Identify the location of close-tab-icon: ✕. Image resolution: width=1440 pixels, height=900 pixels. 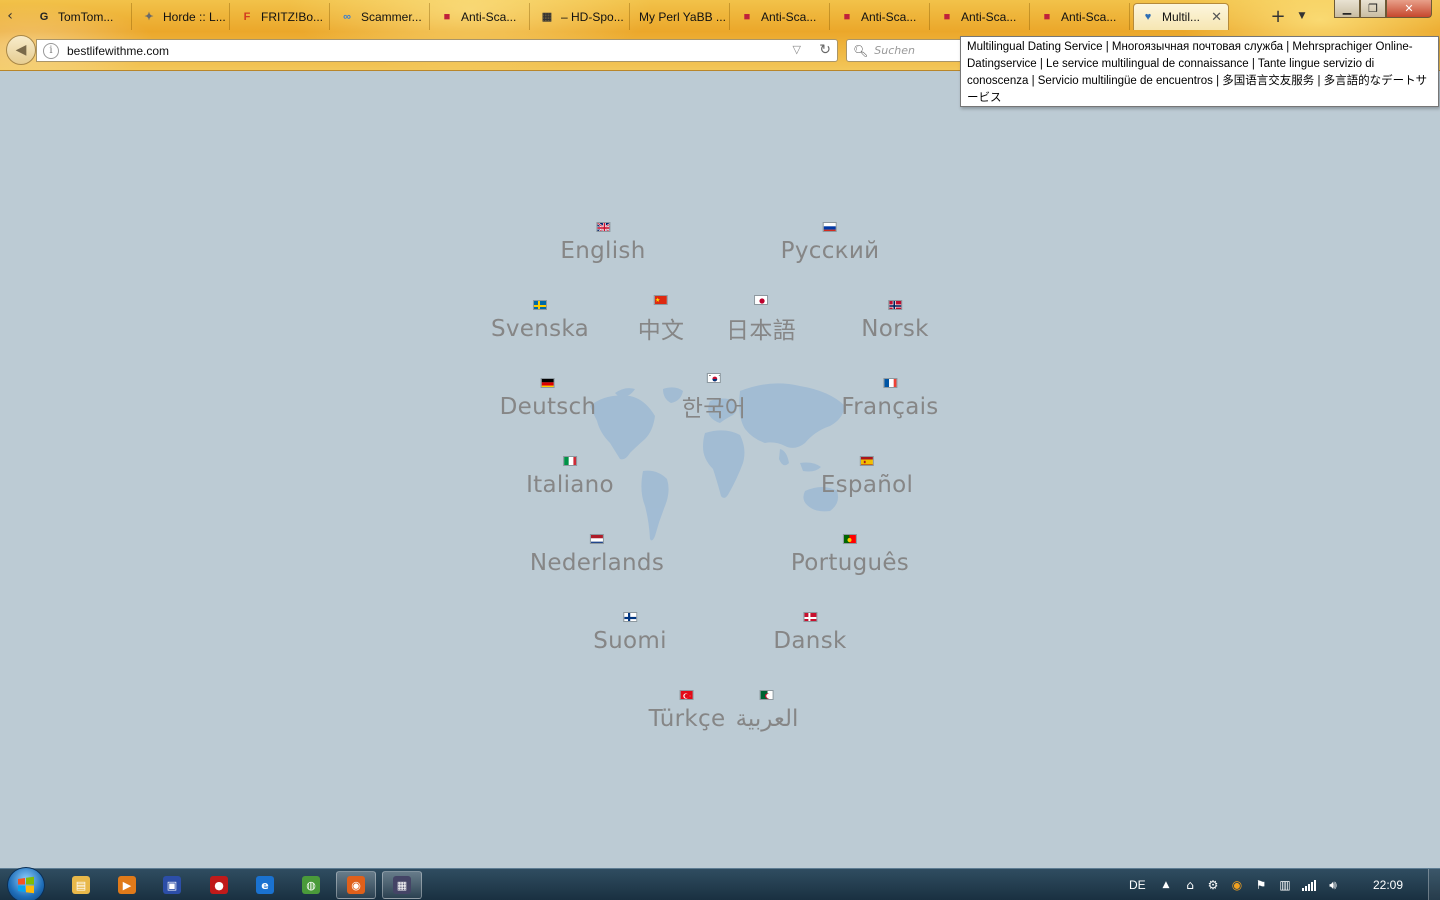
(1216, 17).